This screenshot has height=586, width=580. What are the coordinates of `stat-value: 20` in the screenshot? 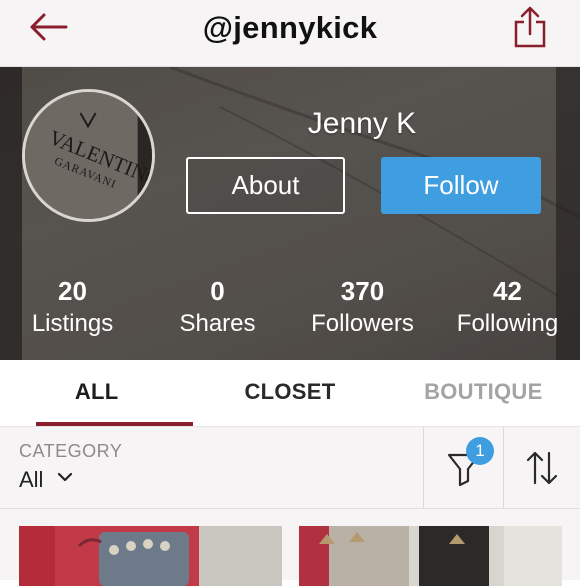 It's located at (72, 291).